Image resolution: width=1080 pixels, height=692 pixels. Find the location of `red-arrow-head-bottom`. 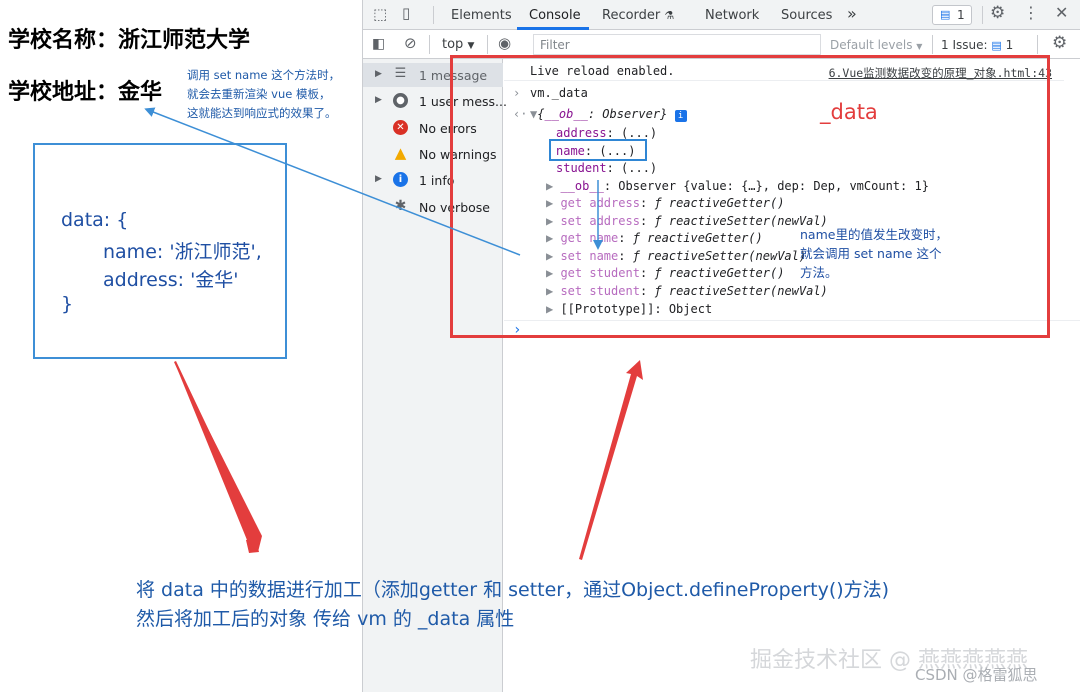

red-arrow-head-bottom is located at coordinates (218, 456).